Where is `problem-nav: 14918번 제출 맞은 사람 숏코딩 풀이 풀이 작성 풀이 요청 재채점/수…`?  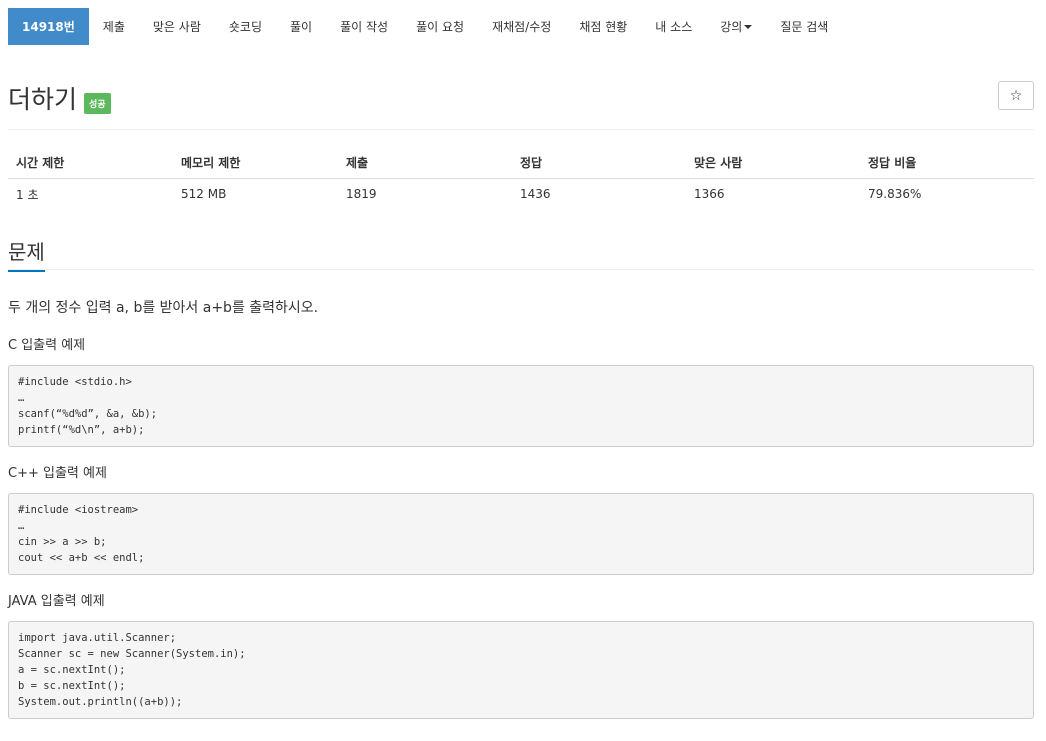 problem-nav: 14918번 제출 맞은 사람 숏코딩 풀이 풀이 작성 풀이 요청 재채점/수… is located at coordinates (523, 26).